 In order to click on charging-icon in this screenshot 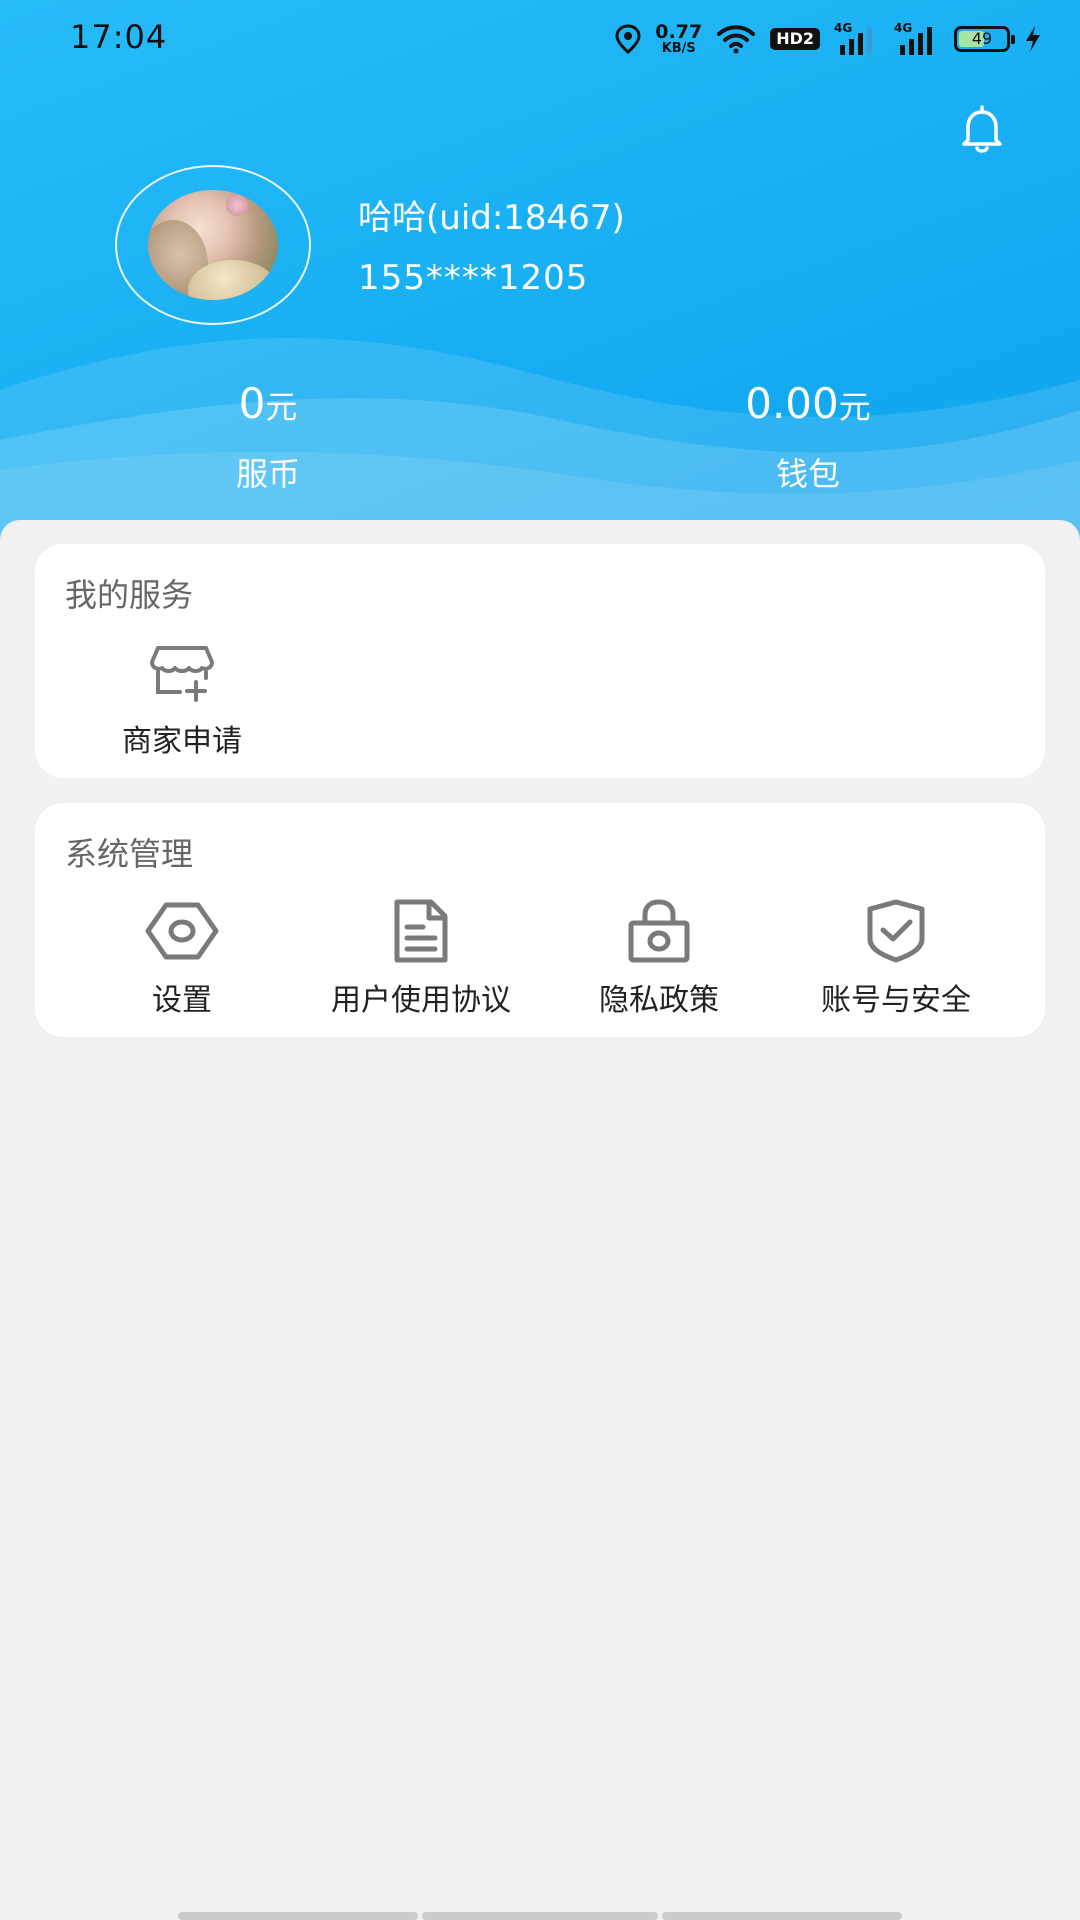, I will do `click(1033, 39)`.